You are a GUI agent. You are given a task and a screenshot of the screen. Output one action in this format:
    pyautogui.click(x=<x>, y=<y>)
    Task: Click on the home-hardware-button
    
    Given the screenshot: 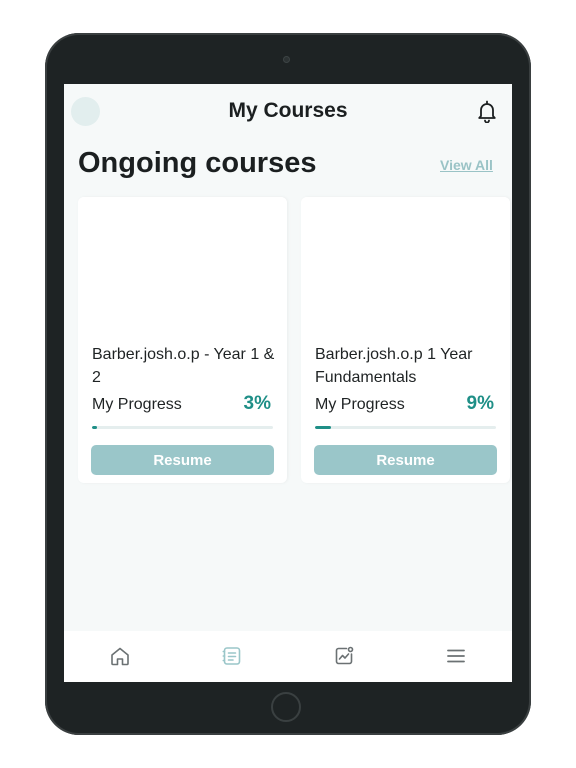 What is the action you would take?
    pyautogui.click(x=286, y=707)
    